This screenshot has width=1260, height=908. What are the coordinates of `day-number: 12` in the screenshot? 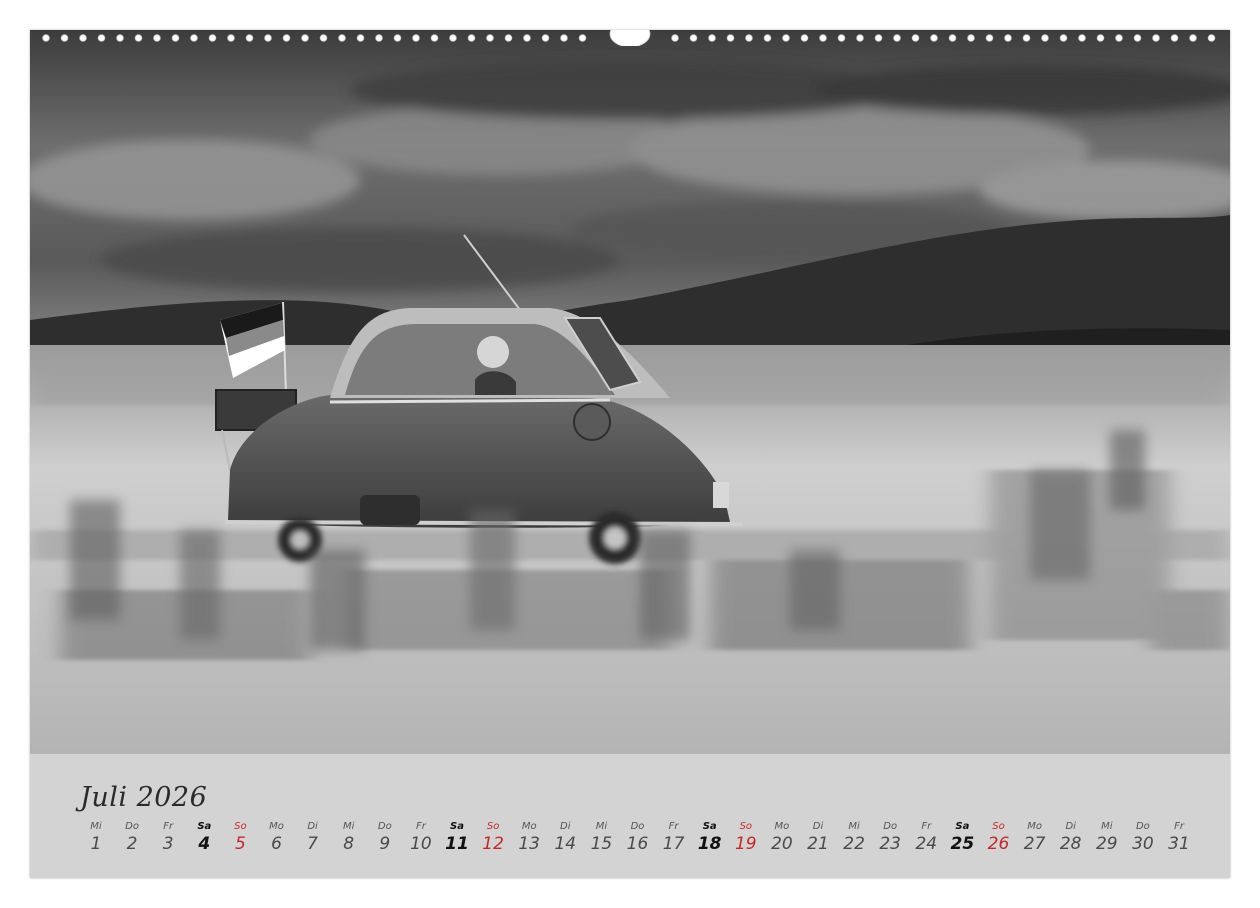 It's located at (493, 844).